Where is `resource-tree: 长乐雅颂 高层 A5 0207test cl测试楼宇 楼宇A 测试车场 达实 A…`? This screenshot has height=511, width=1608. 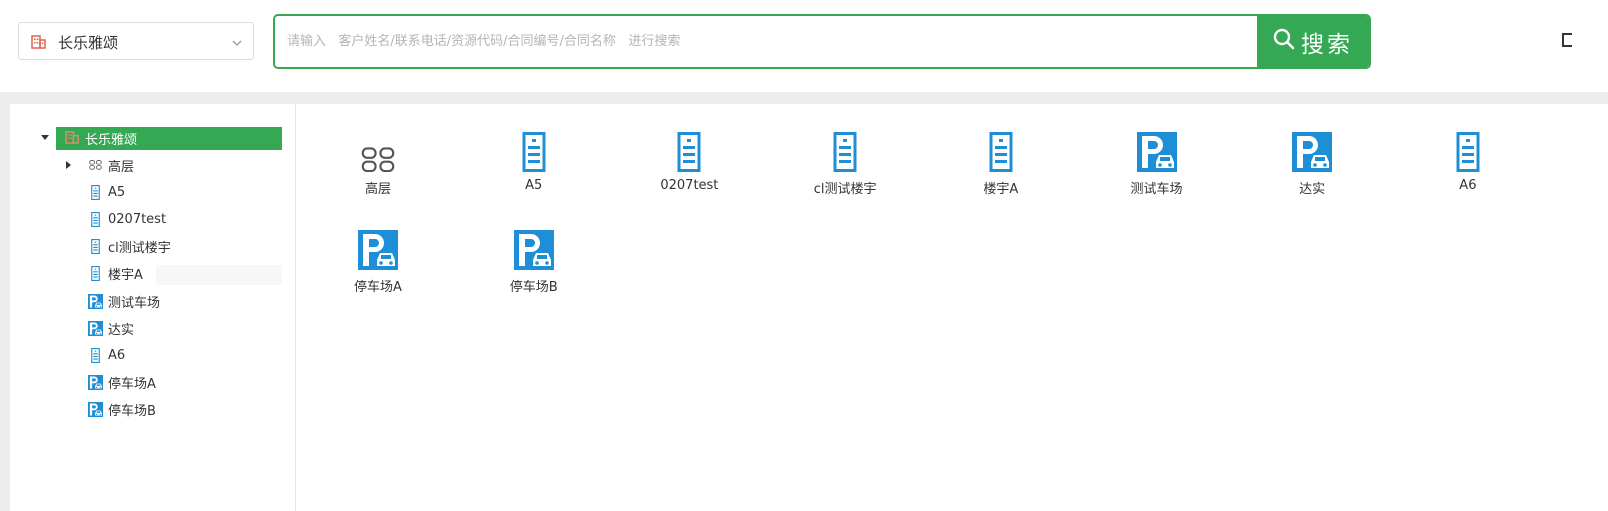
resource-tree: 长乐雅颂 高层 A5 0207test cl测试楼宇 楼宇A 测试车场 达实 A… is located at coordinates (153, 307).